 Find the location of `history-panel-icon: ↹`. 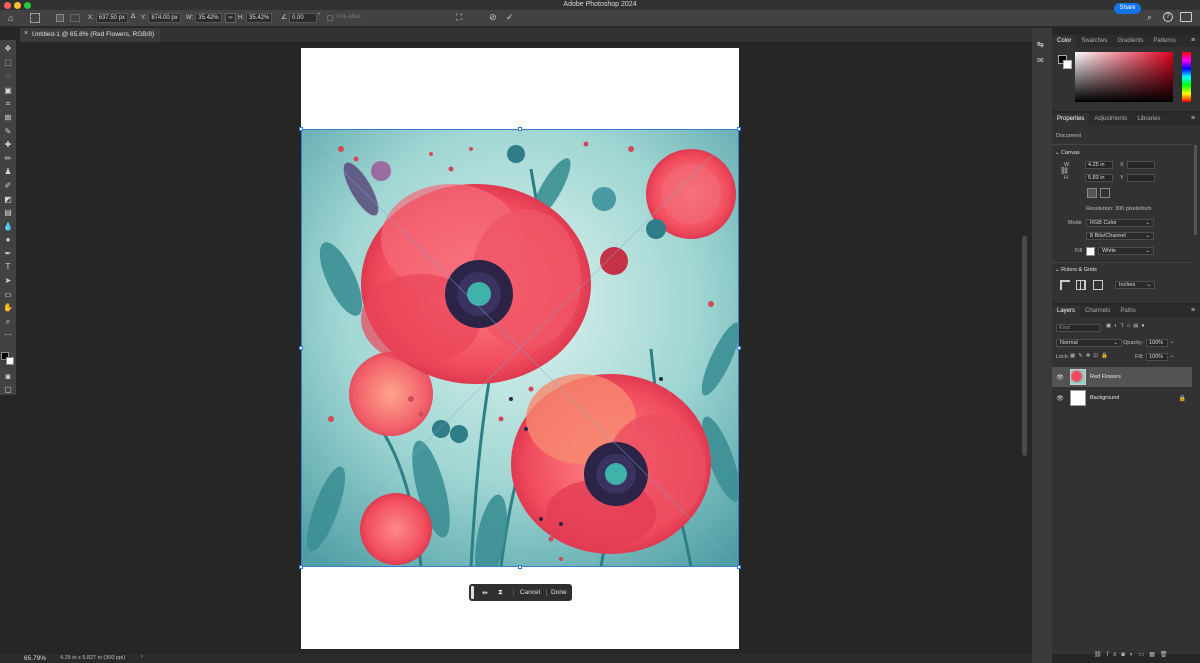

history-panel-icon: ↹ is located at coordinates (1040, 44).